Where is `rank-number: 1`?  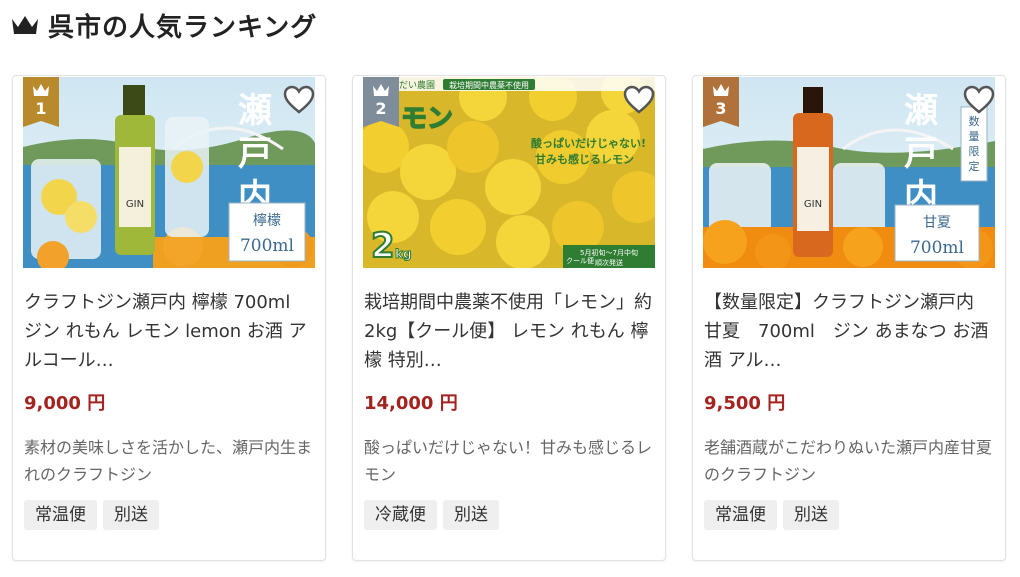 rank-number: 1 is located at coordinates (41, 108).